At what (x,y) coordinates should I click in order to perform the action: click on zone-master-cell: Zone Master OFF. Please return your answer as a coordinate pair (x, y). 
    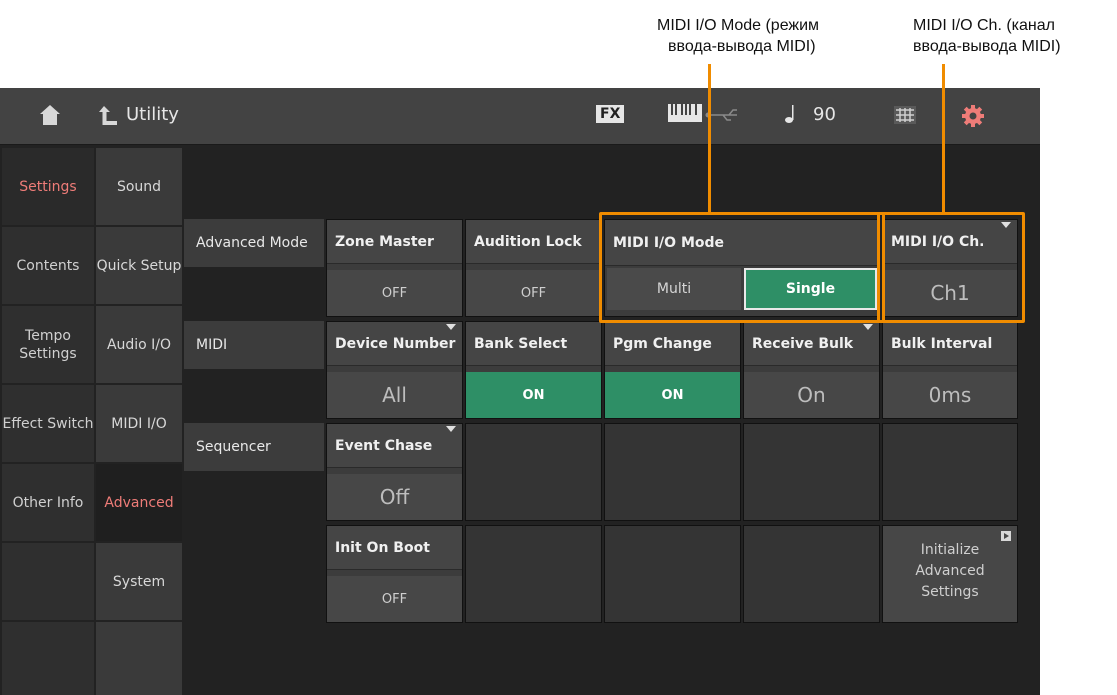
    Looking at the image, I should click on (394, 268).